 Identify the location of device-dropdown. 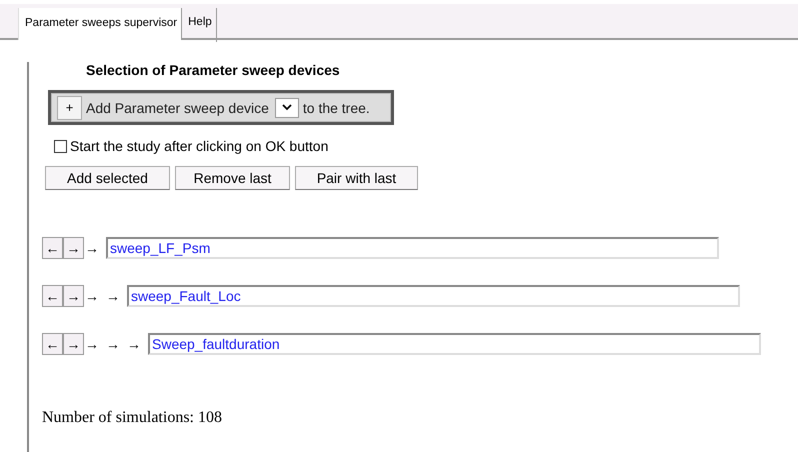
(286, 108).